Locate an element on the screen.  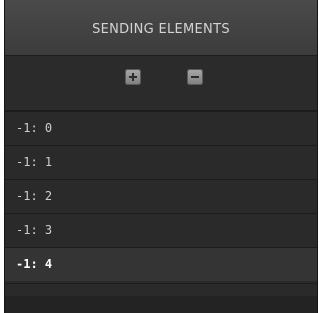
panel-footer is located at coordinates (161, 304).